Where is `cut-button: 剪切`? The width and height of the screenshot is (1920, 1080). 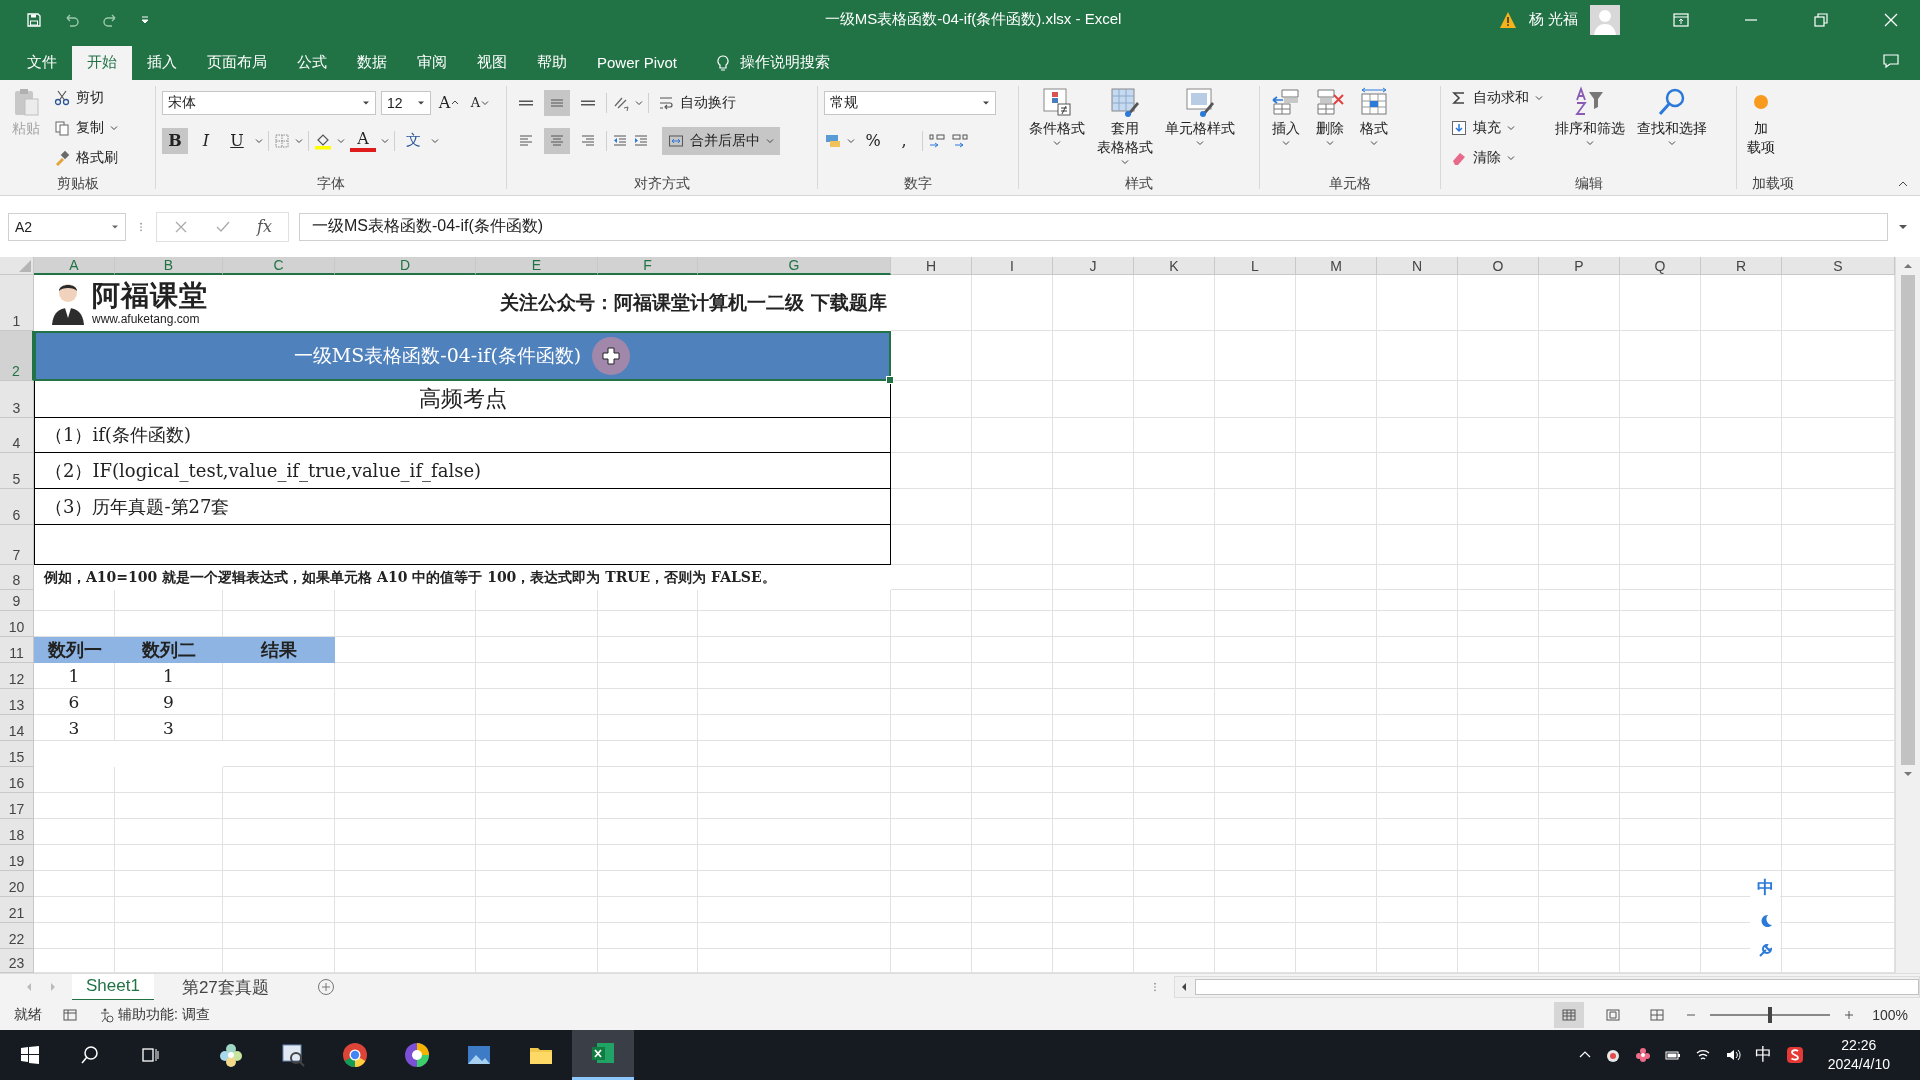
cut-button: 剪切 is located at coordinates (86, 97).